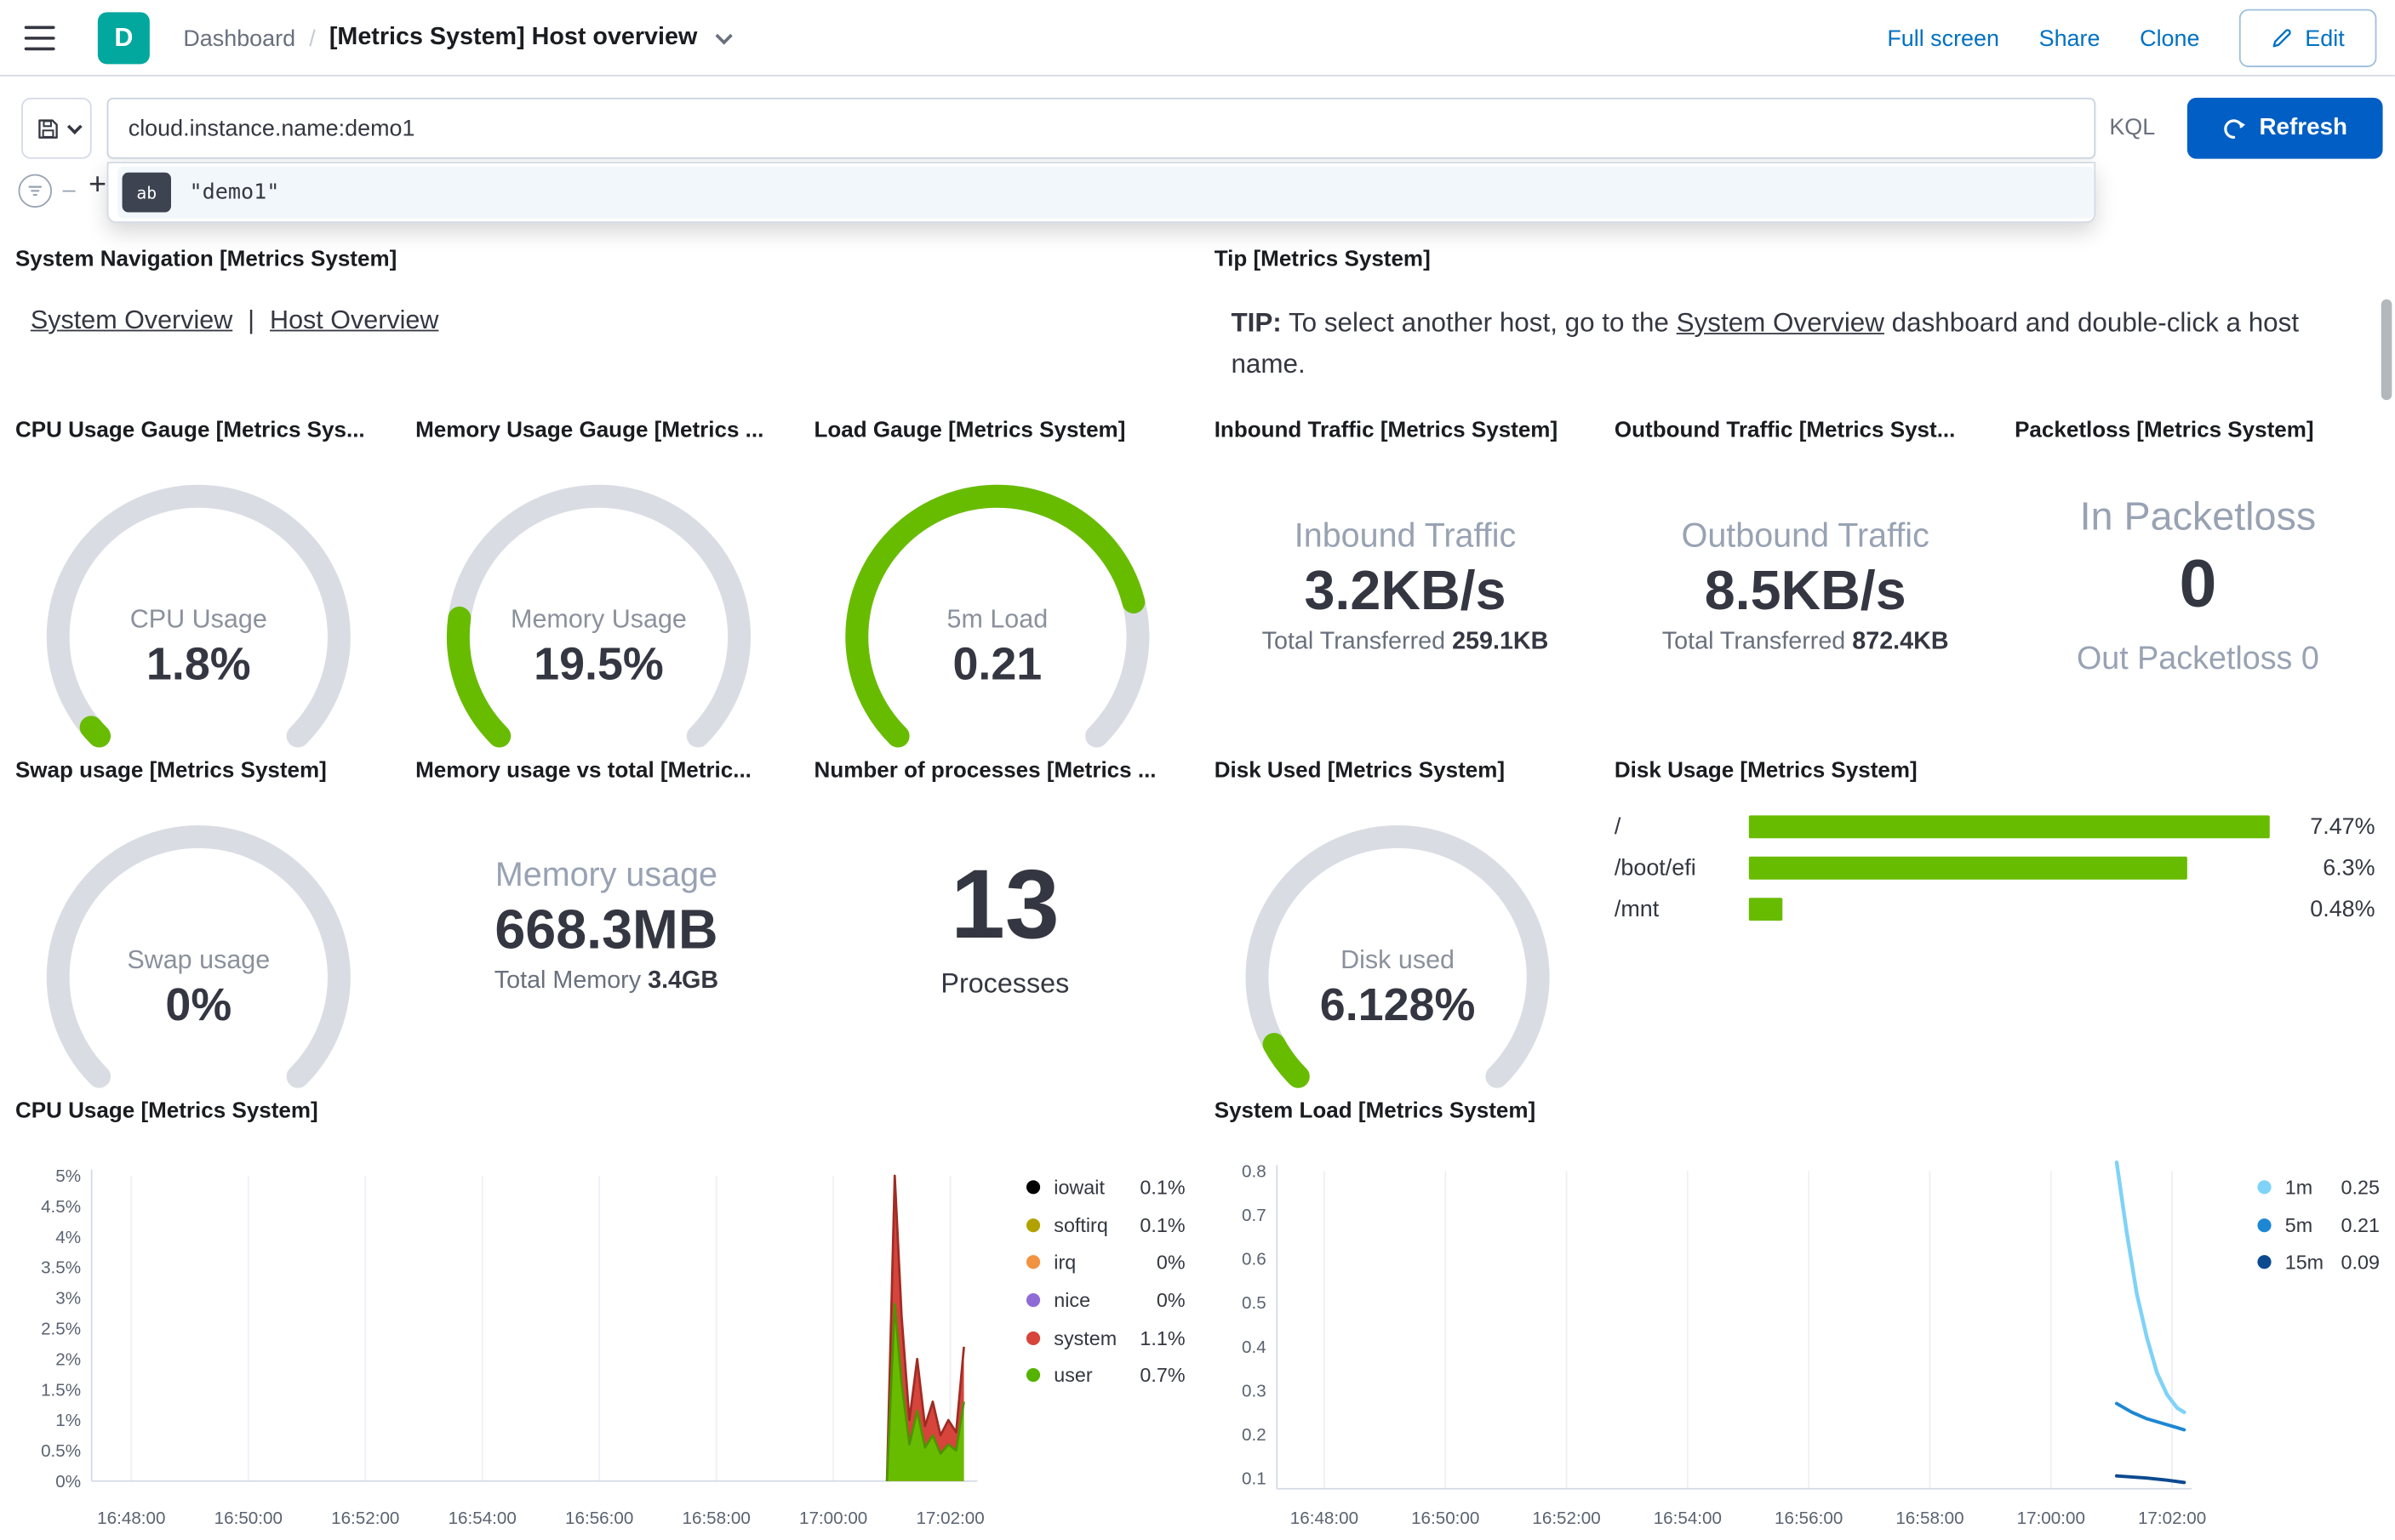 This screenshot has width=2395, height=1540. Describe the element at coordinates (568, 981) in the screenshot. I see `metric-sub-label: Total Memory` at that location.